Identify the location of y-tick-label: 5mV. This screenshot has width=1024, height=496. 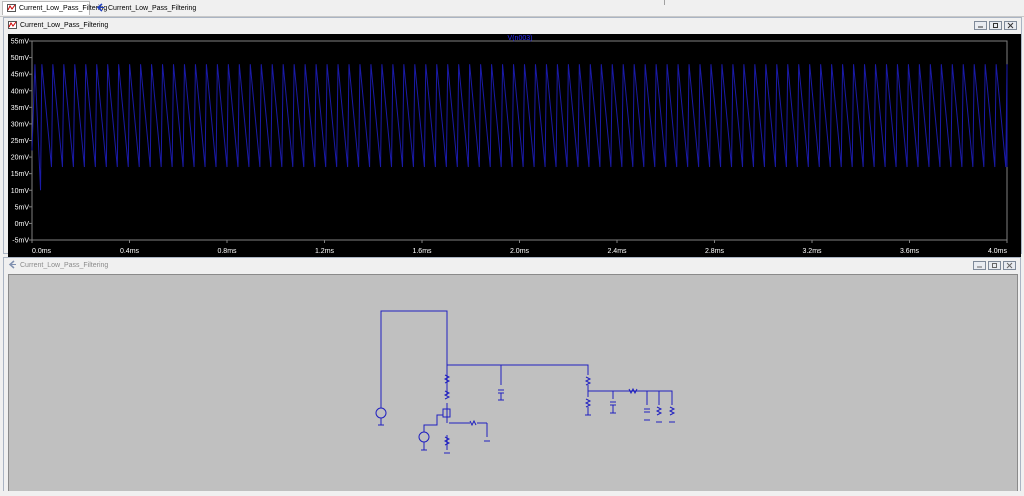
(22, 207).